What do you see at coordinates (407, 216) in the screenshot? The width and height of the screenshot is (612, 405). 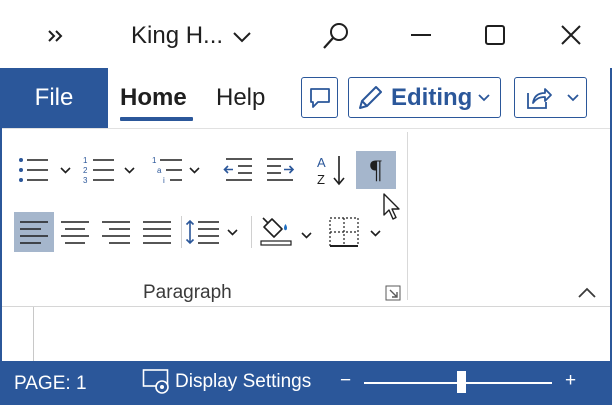 I see `ribbon-group-divider` at bounding box center [407, 216].